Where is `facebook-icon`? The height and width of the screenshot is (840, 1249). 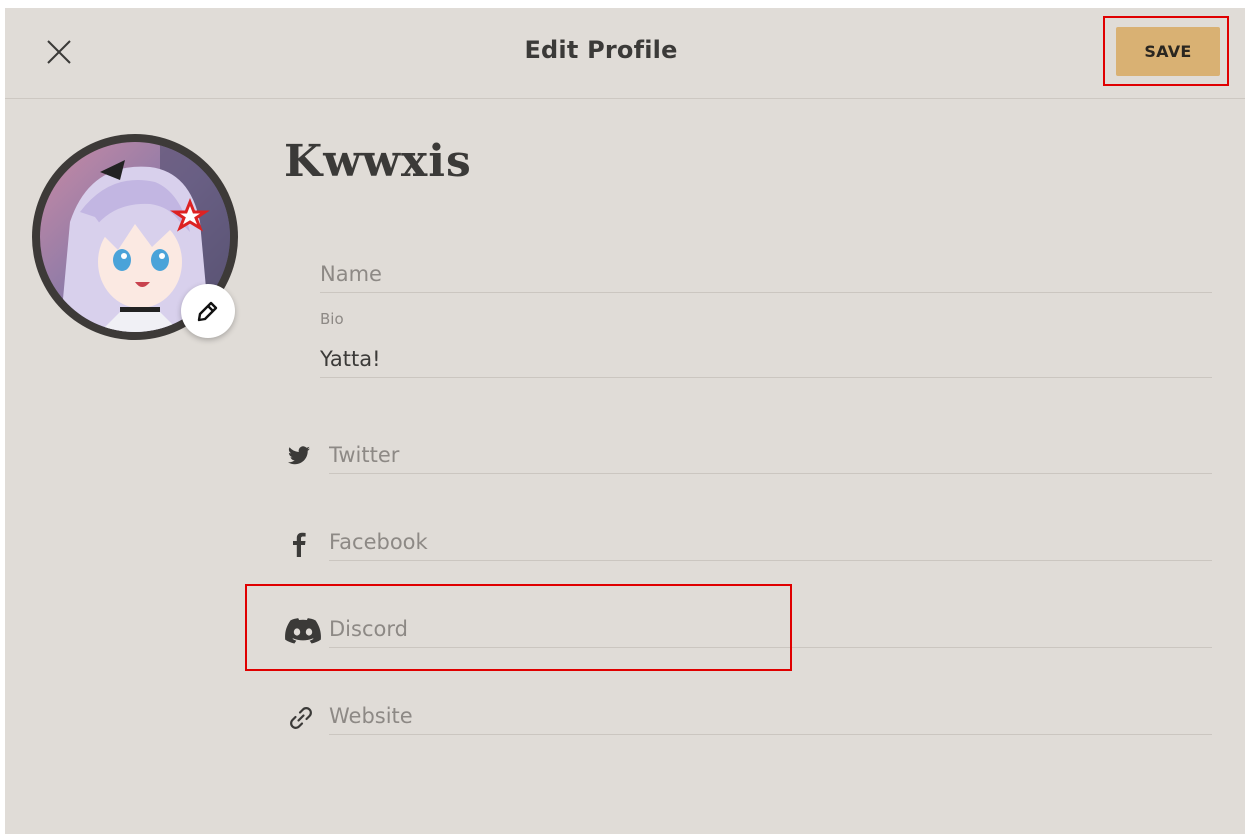
facebook-icon is located at coordinates (299, 544).